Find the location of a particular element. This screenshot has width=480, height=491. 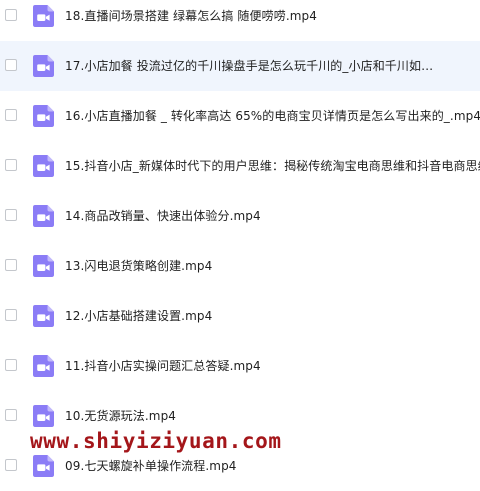

file-row: 15.抖音小店_新媒体时代下的用户思维：揭秘传统淘宝电商思维和抖音电商思维 is located at coordinates (240, 166).